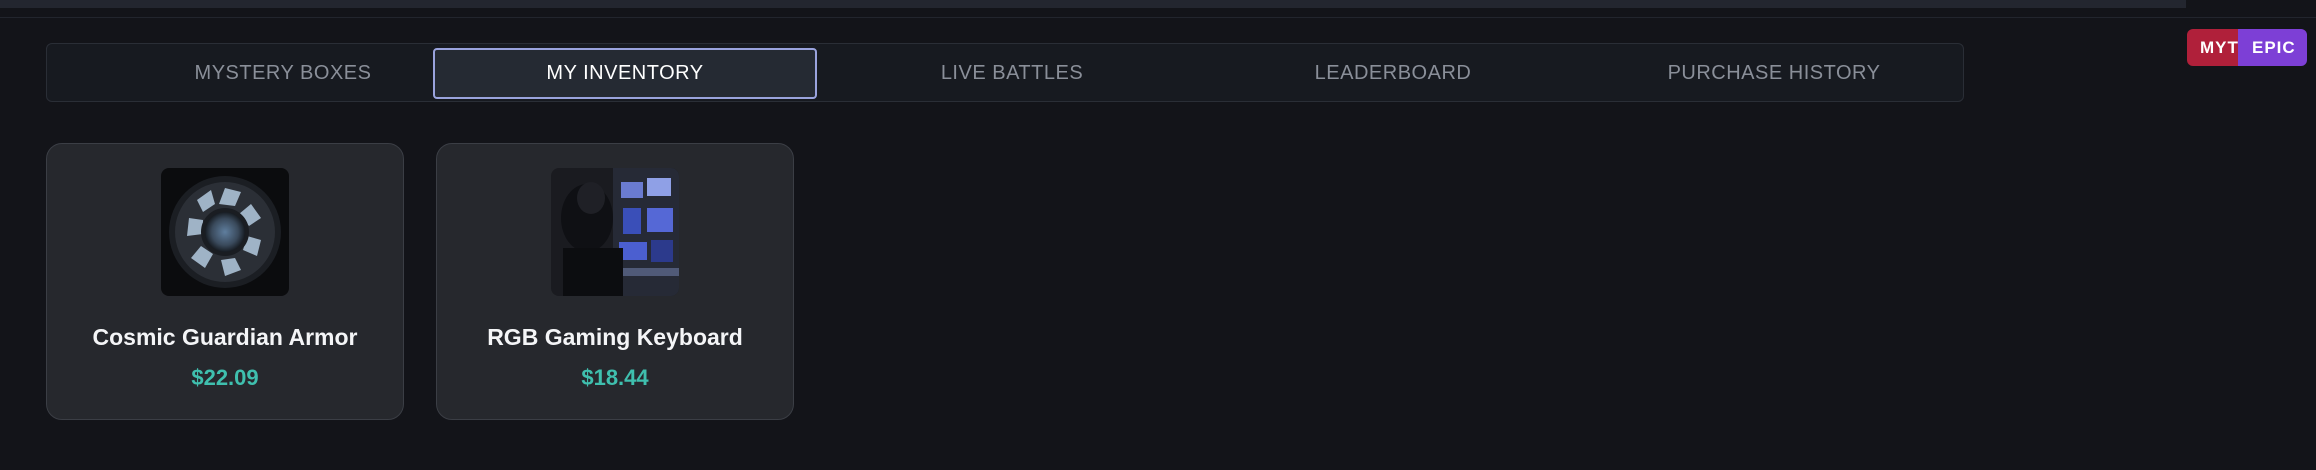 The height and width of the screenshot is (470, 2316). What do you see at coordinates (1774, 73) in the screenshot?
I see `tab-purchase-history: PURCHASE HISTORY` at bounding box center [1774, 73].